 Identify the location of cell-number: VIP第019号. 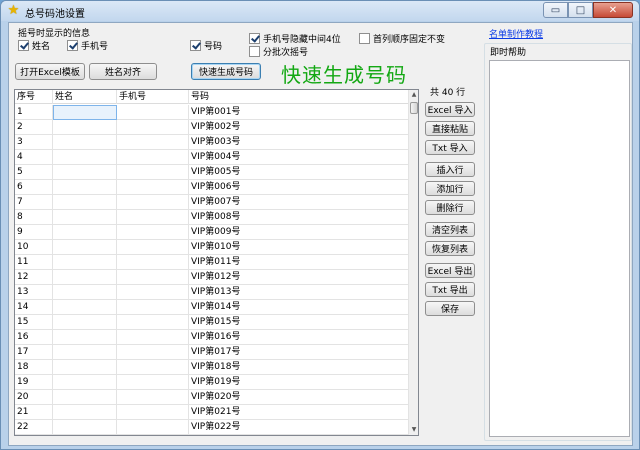
(300, 382).